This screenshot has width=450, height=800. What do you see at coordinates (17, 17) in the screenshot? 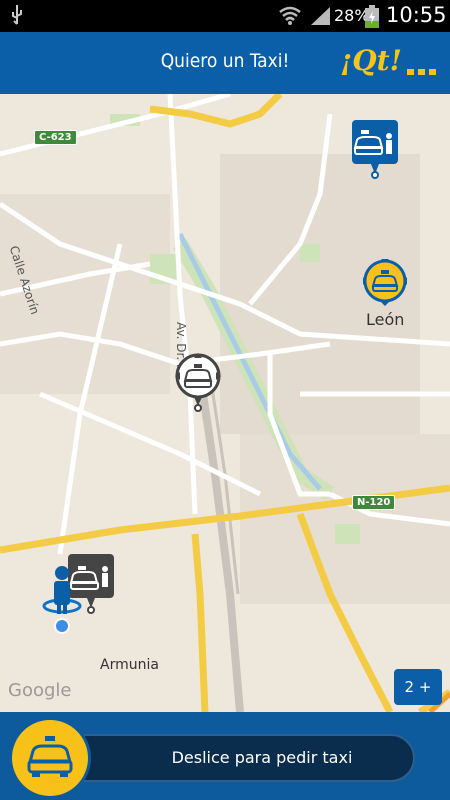
I see `usb-icon` at bounding box center [17, 17].